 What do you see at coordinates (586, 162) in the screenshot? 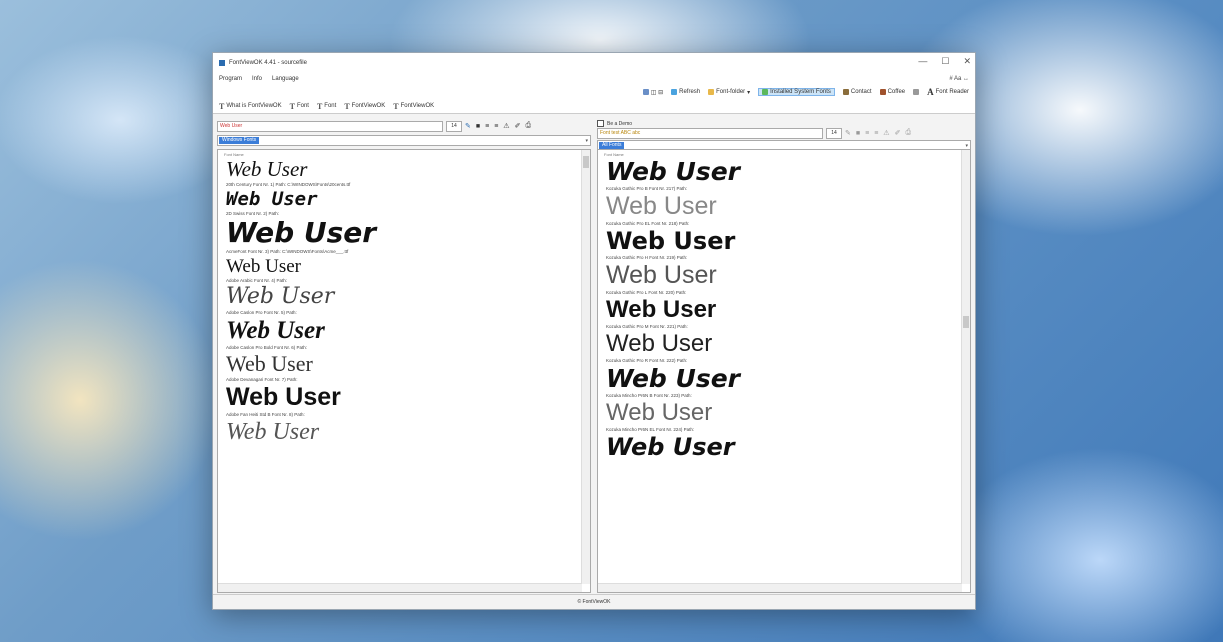
I see `left-scroll-thumb` at bounding box center [586, 162].